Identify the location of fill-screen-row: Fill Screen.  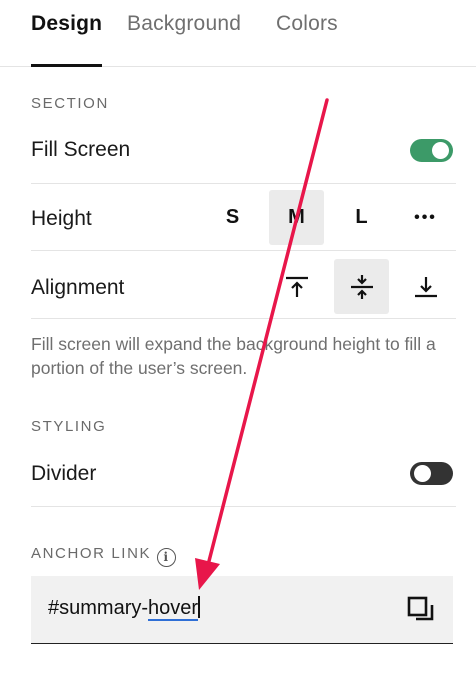
(243, 151).